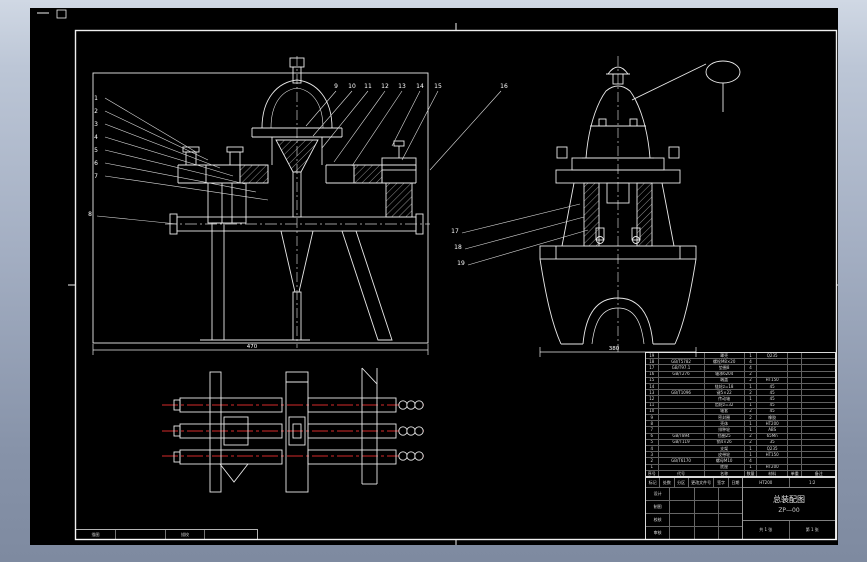  Describe the element at coordinates (461, 263) in the screenshot. I see `callout-number: 19` at that location.